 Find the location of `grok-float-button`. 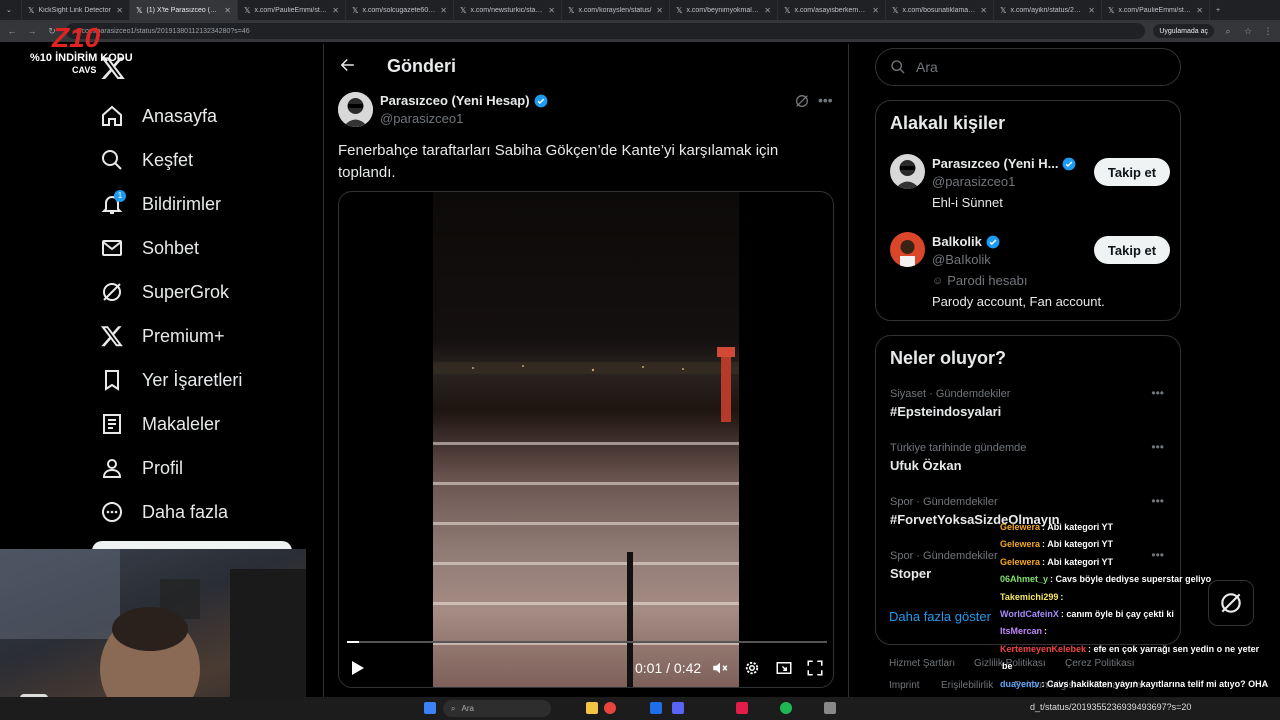

grok-float-button is located at coordinates (1231, 603).